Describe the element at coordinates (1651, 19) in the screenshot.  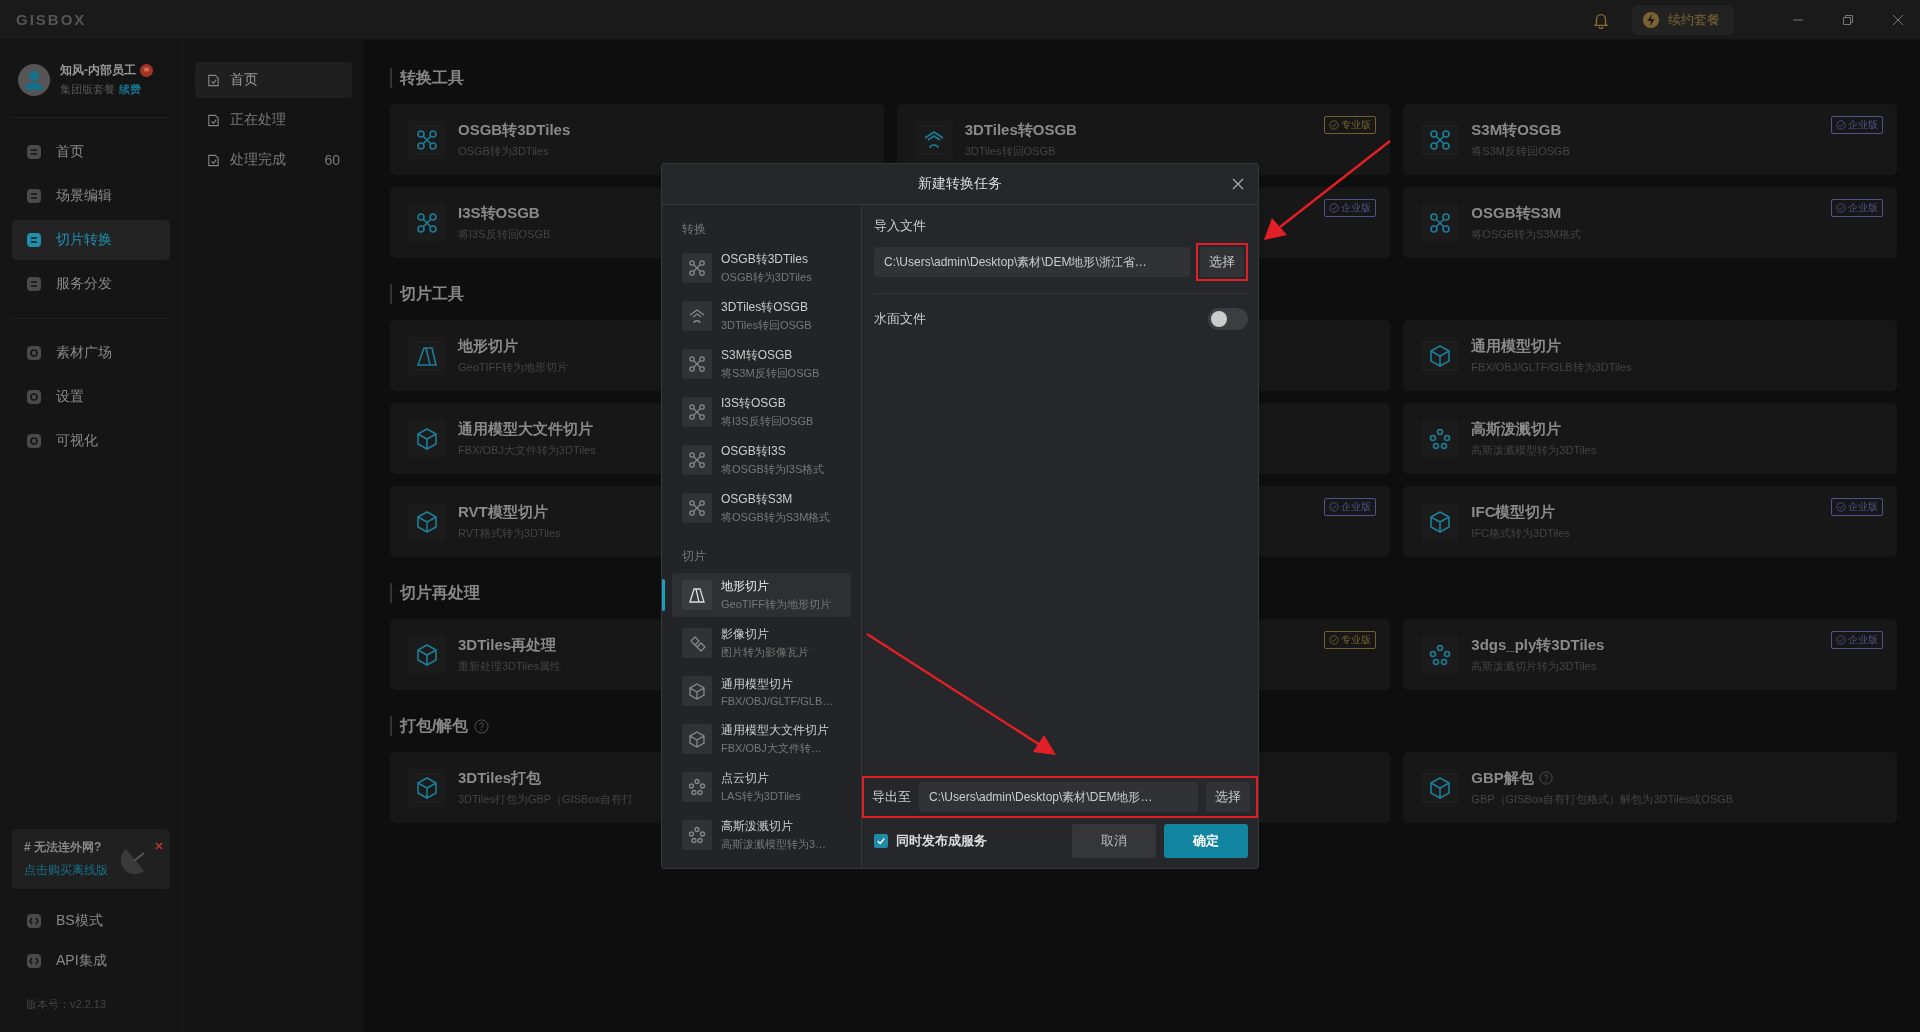
I see `lightning-icon` at that location.